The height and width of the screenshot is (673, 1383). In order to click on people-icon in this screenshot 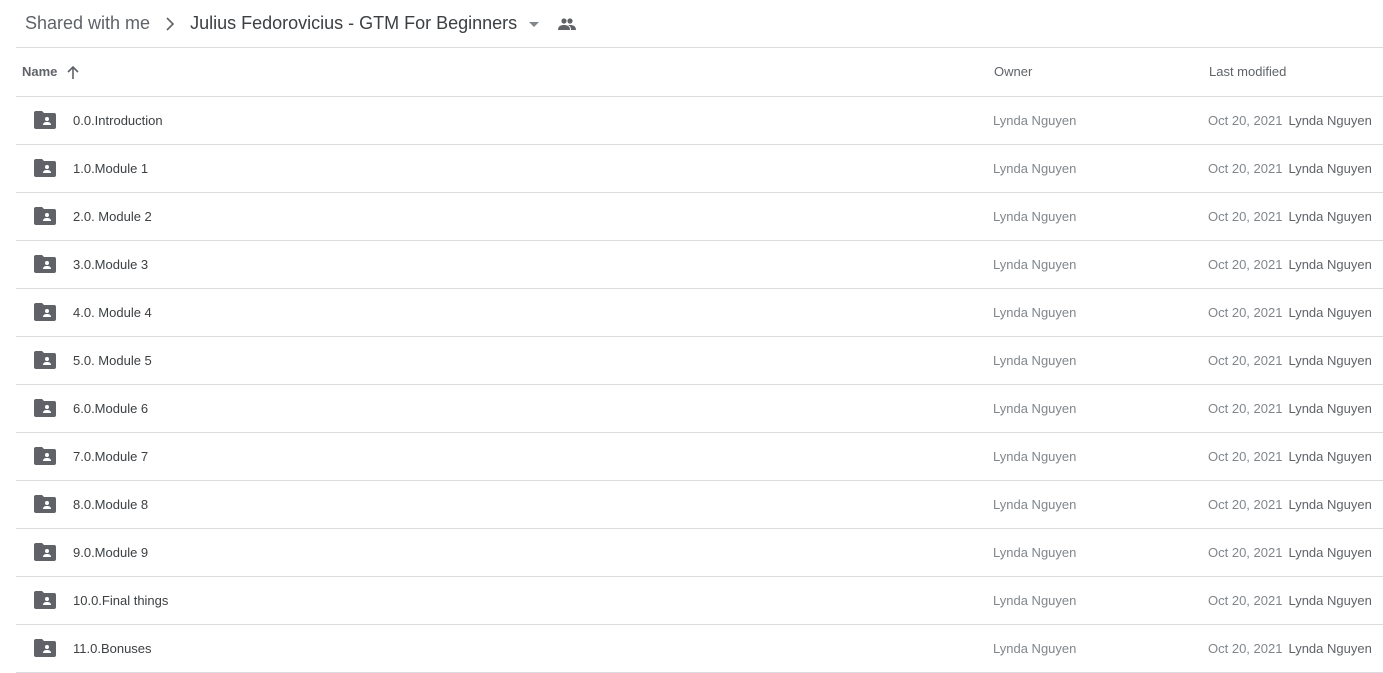, I will do `click(567, 24)`.